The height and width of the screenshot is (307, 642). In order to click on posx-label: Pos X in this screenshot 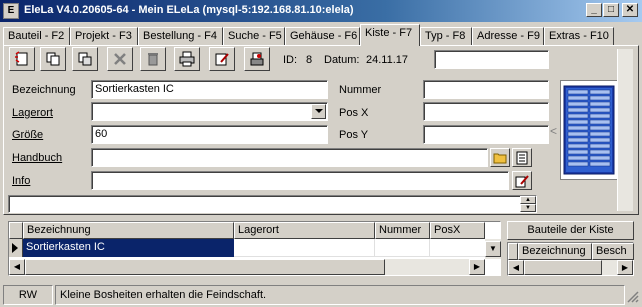, I will do `click(354, 113)`.